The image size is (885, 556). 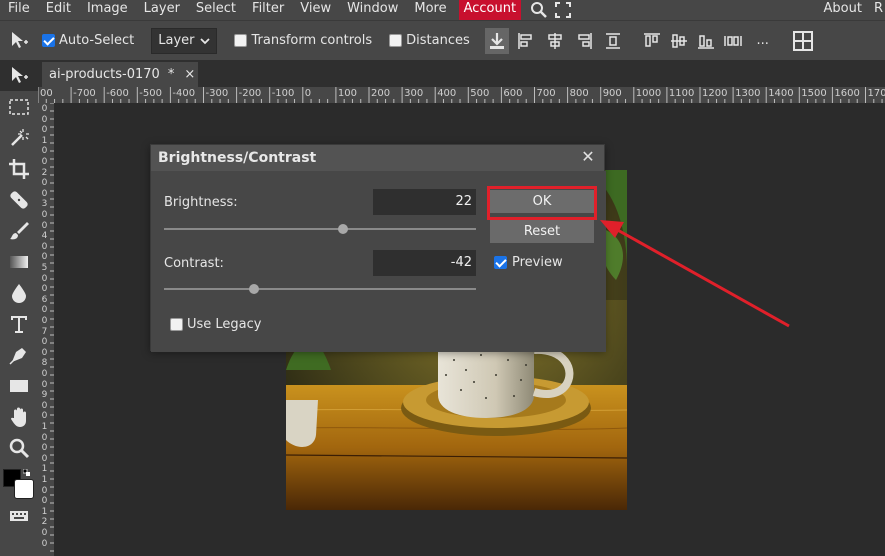 I want to click on tools-panel, so click(x=19, y=308).